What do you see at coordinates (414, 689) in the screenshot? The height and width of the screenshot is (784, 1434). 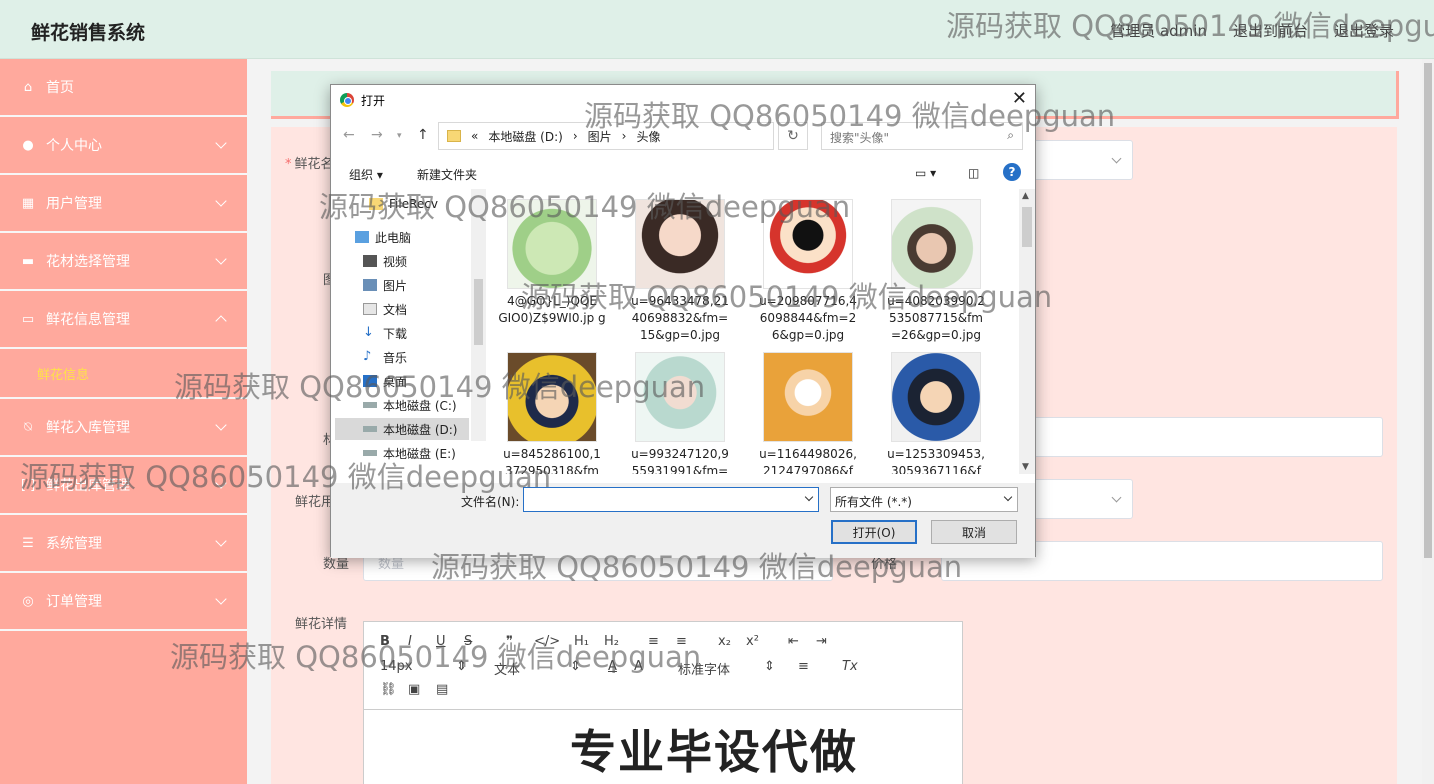 I see `image-icon: ▣` at bounding box center [414, 689].